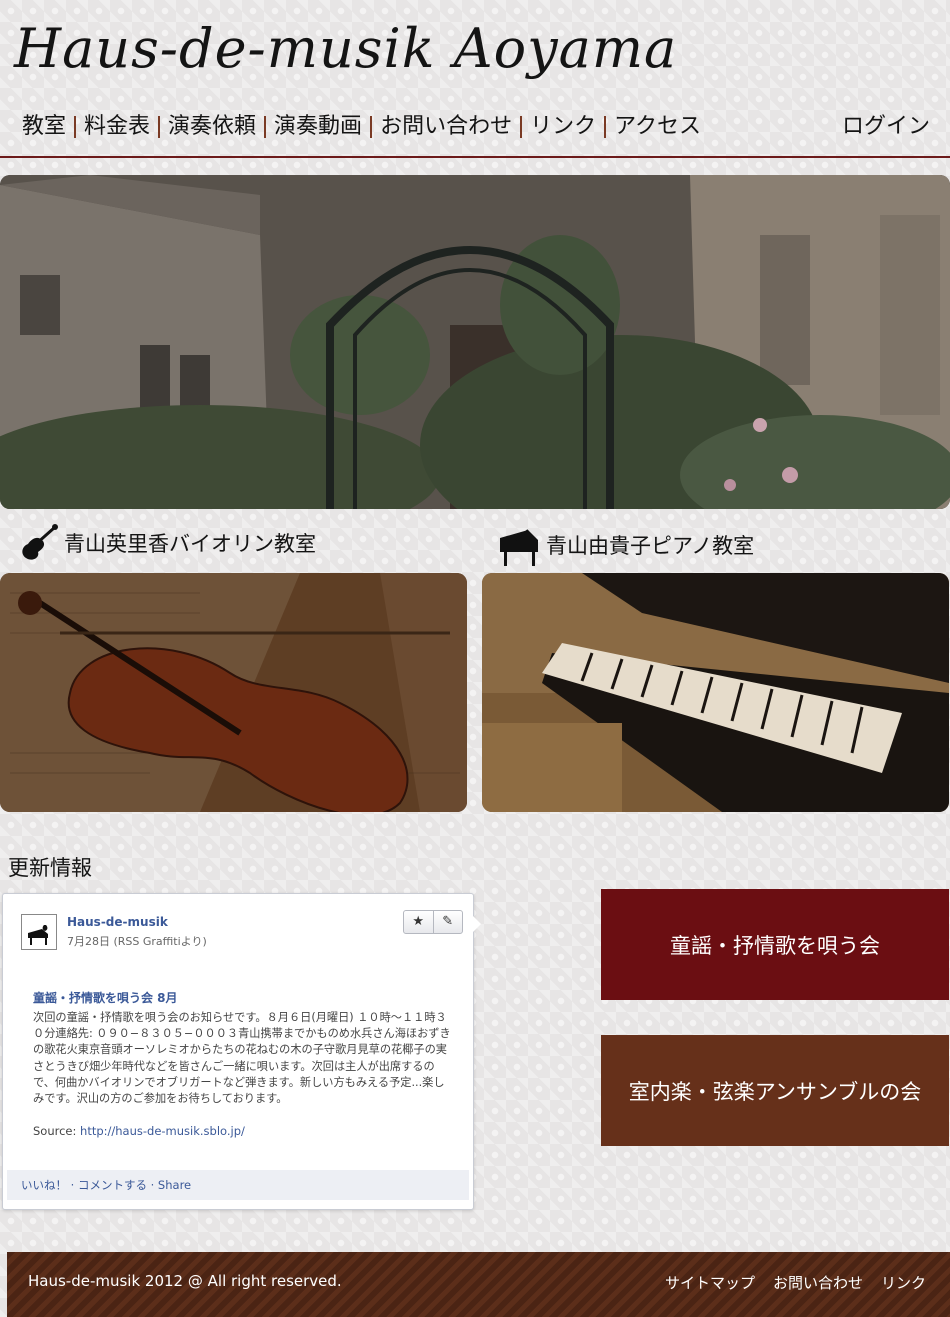 The width and height of the screenshot is (950, 1317). What do you see at coordinates (775, 944) in the screenshot?
I see `singing-event-banner: 童謡・抒情歌を唄う会` at bounding box center [775, 944].